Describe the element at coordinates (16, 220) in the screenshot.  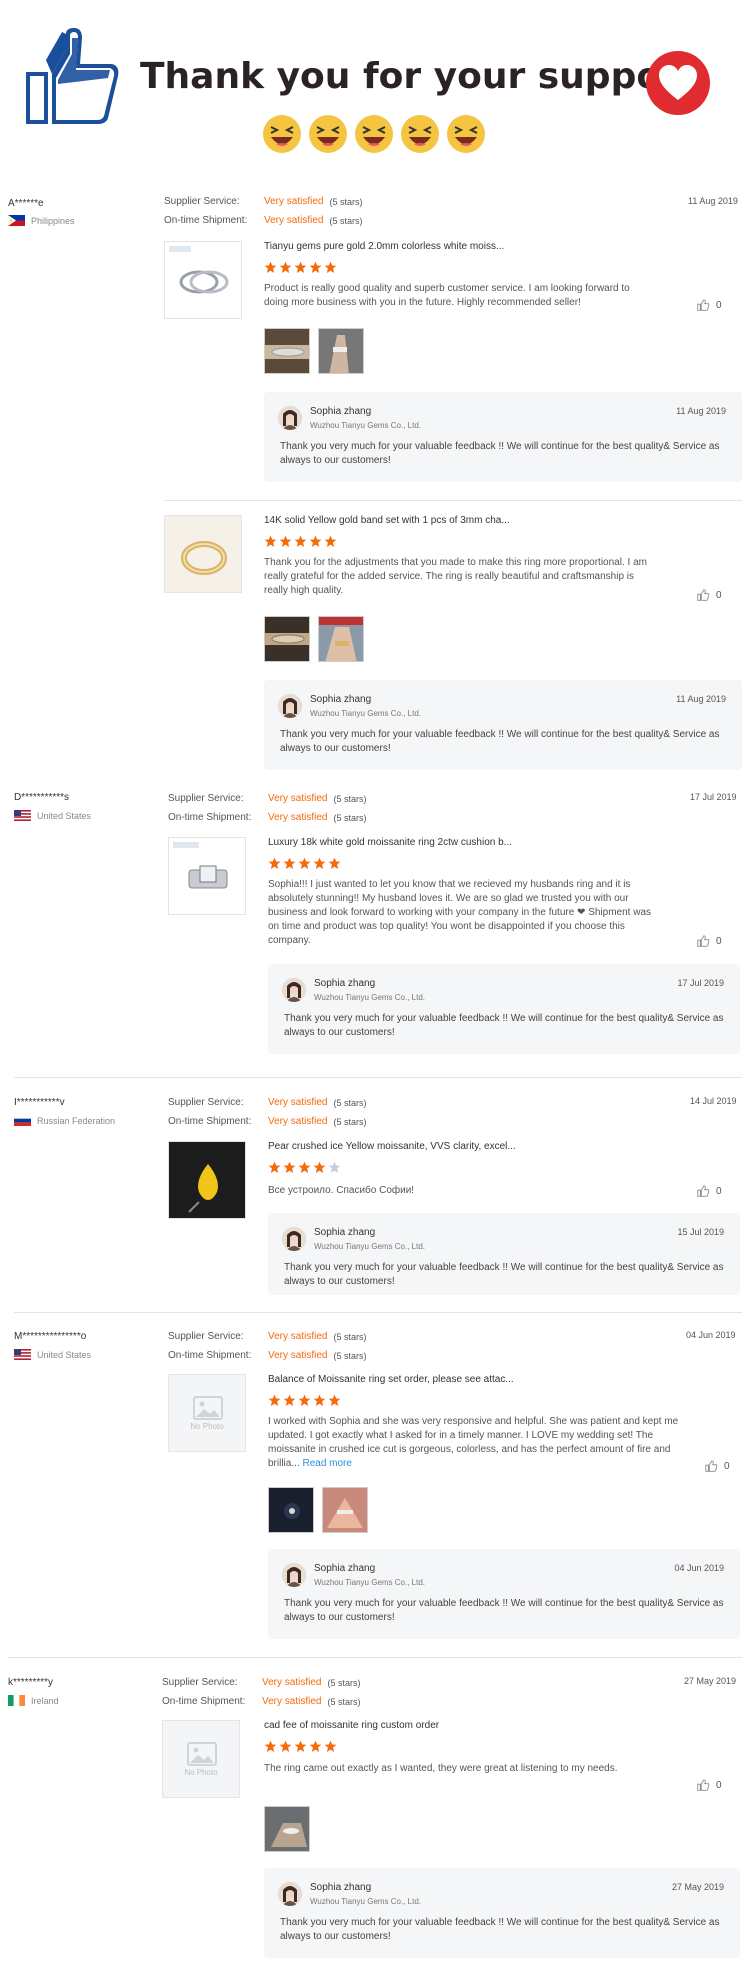
I see `flag-philippines-icon` at that location.